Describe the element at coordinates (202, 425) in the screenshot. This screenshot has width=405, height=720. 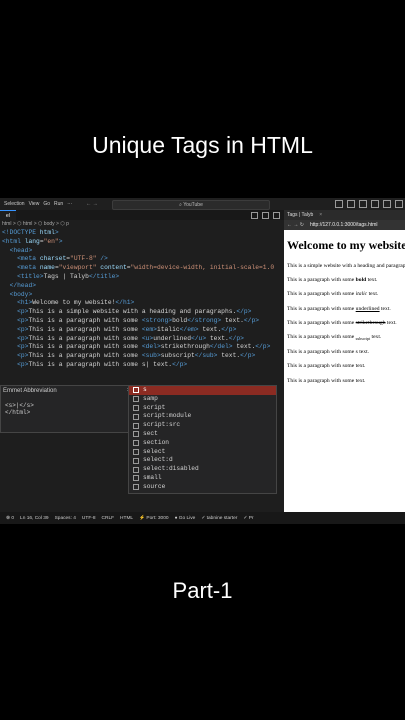
I see `suggestion-item: script:src` at that location.